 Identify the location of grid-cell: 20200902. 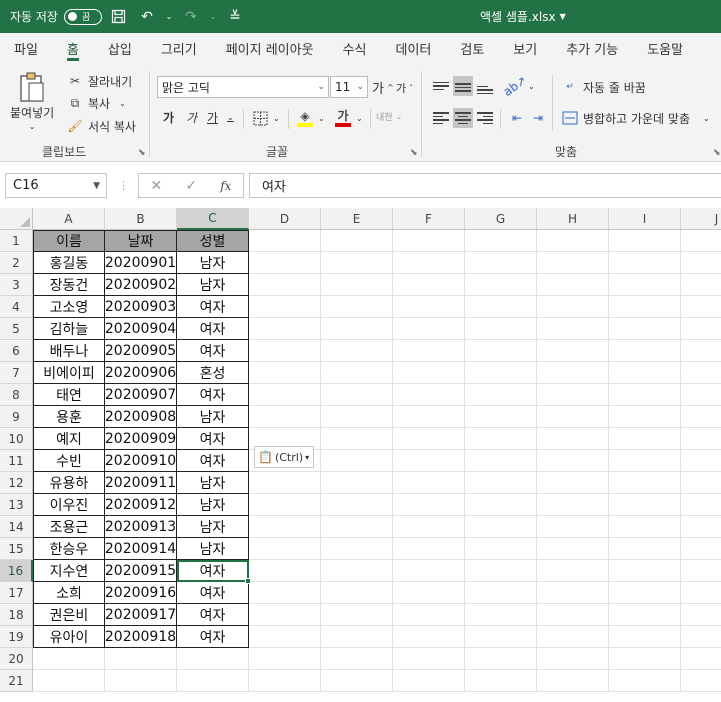
(141, 285).